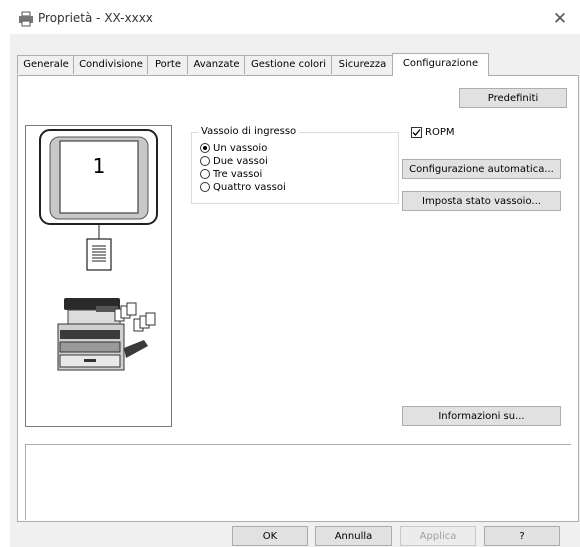  I want to click on radio-un-vassoio: Un vassoio, so click(233, 149).